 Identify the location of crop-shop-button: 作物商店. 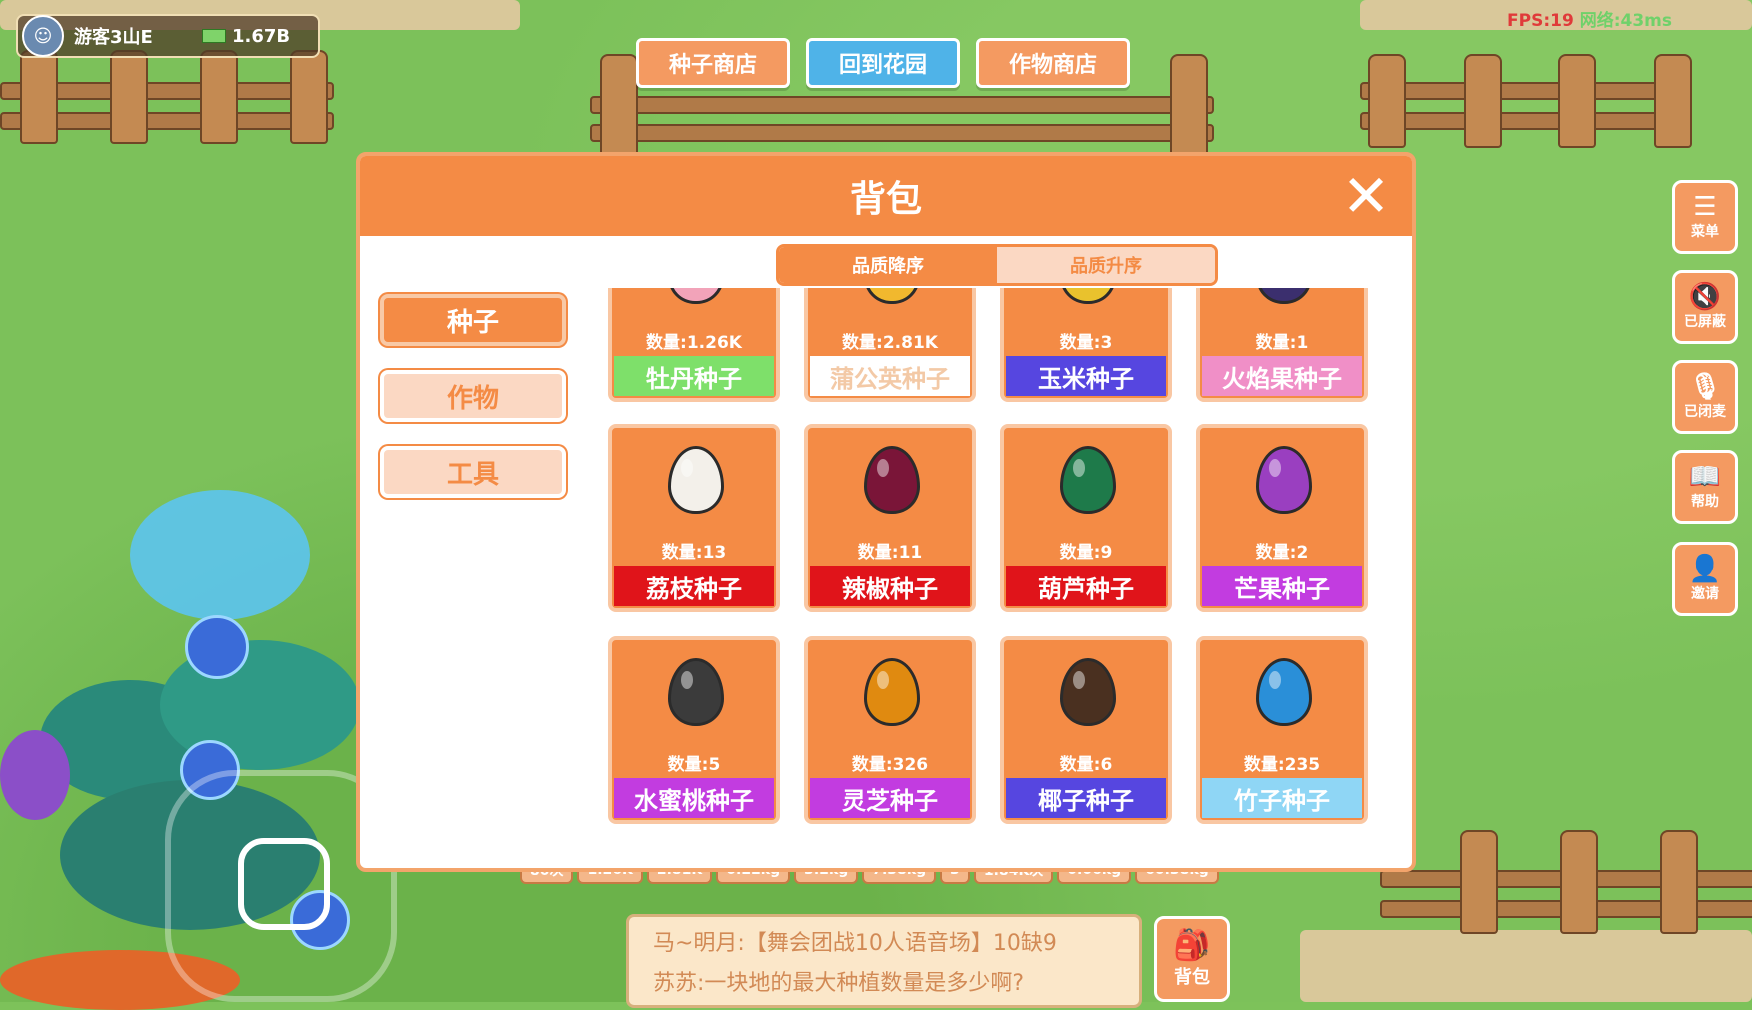
(1053, 63).